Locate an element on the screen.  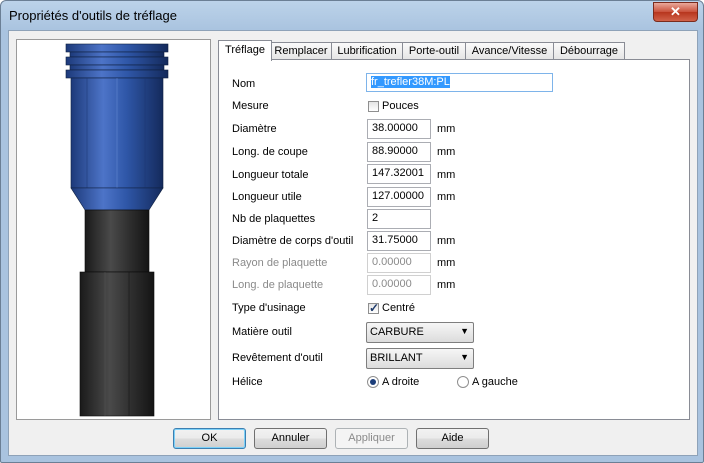
centre-checkbox: ✓ is located at coordinates (374, 308).